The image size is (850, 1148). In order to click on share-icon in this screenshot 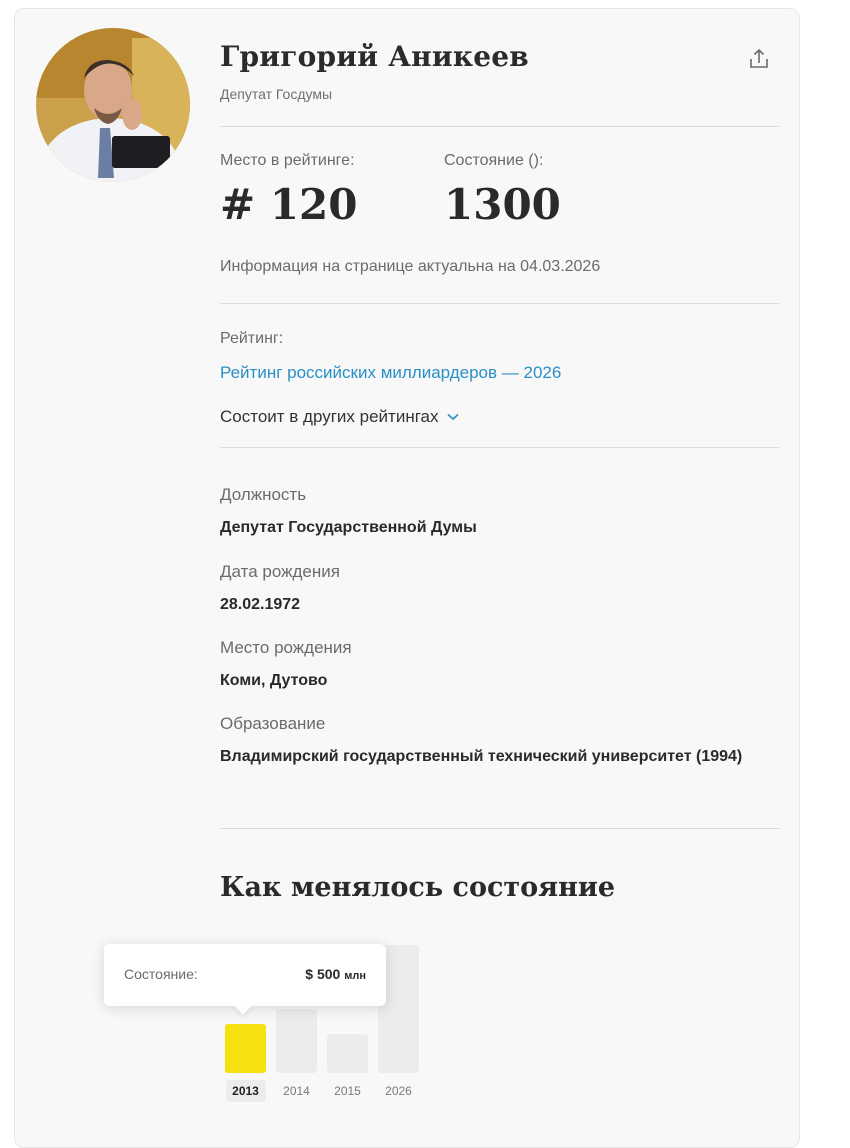, I will do `click(759, 58)`.